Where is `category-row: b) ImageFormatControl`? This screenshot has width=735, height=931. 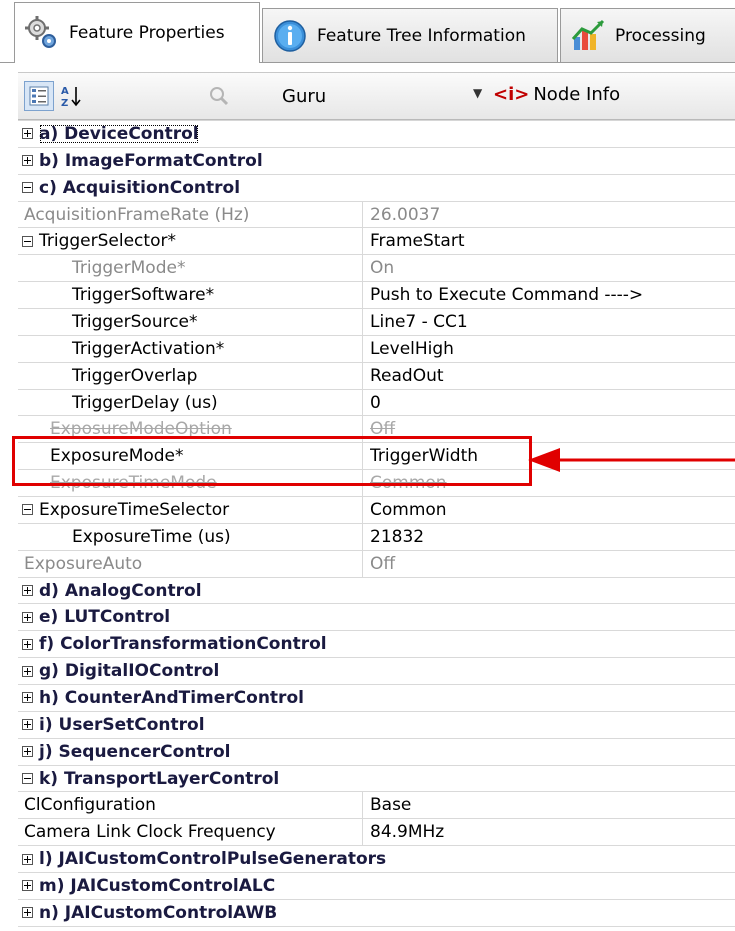 category-row: b) ImageFormatControl is located at coordinates (376, 161).